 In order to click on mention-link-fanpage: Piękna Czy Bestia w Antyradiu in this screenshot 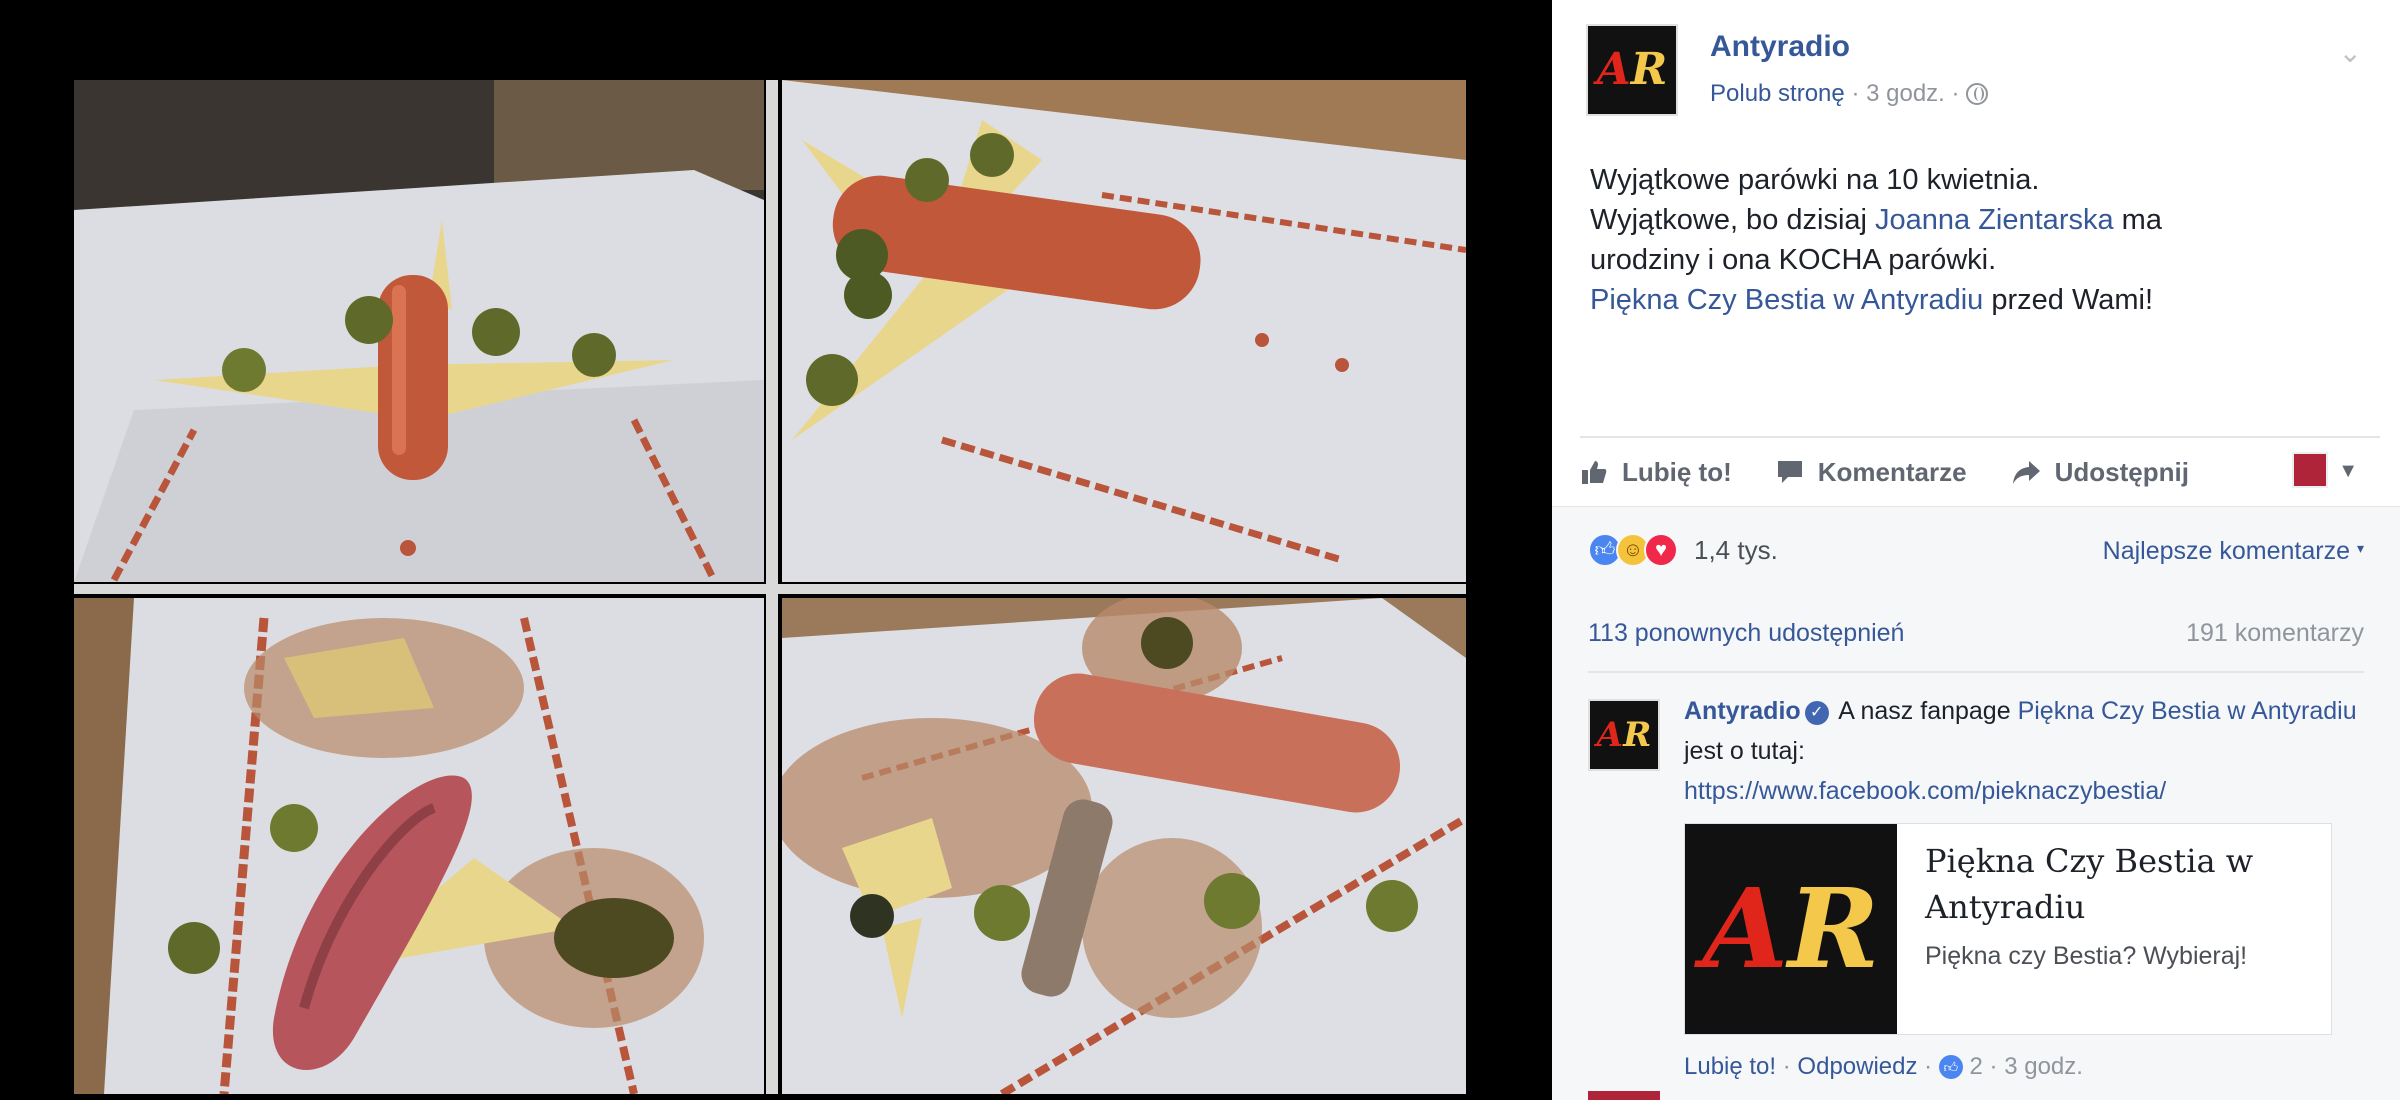, I will do `click(1786, 300)`.